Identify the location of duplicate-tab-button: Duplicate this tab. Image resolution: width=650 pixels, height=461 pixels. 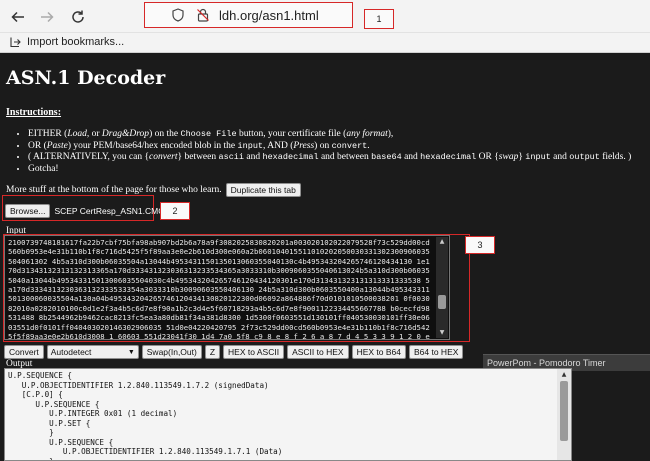
(263, 190).